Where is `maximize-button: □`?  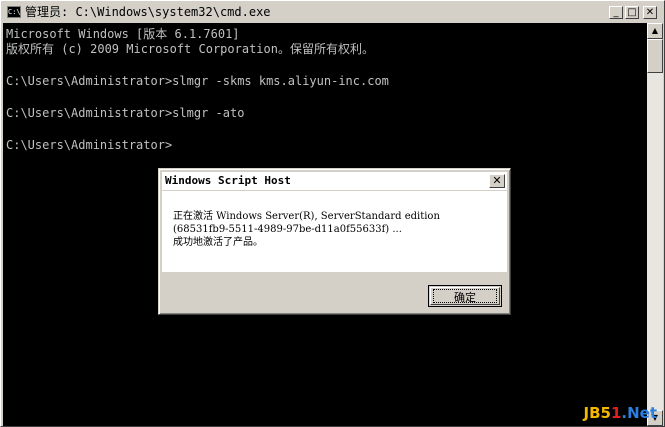 maximize-button: □ is located at coordinates (632, 12).